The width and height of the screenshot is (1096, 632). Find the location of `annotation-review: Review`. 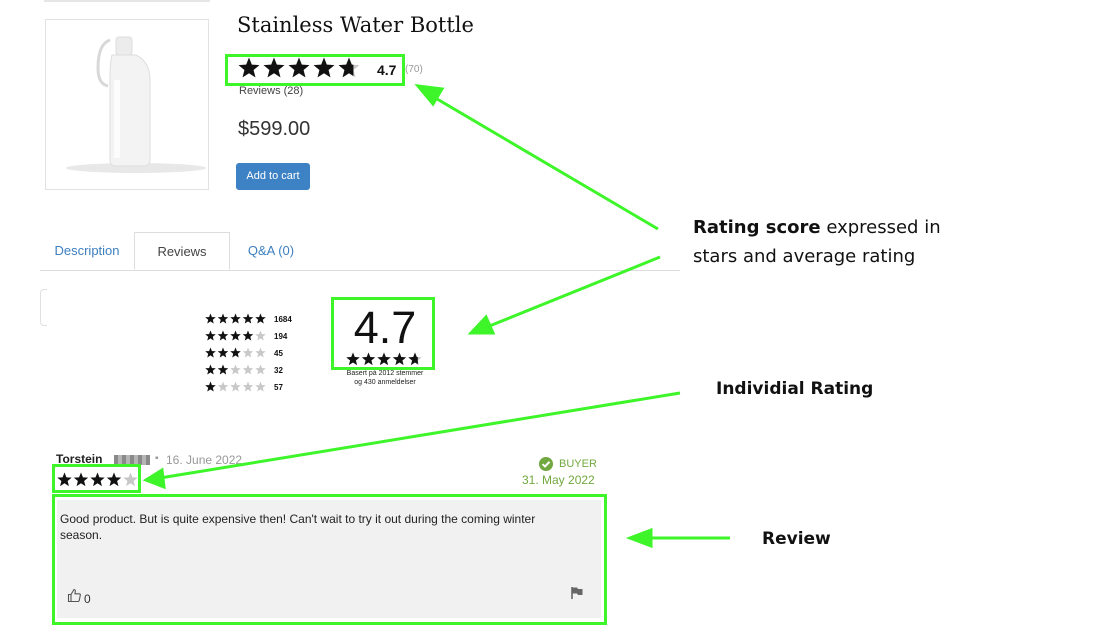

annotation-review: Review is located at coordinates (796, 539).